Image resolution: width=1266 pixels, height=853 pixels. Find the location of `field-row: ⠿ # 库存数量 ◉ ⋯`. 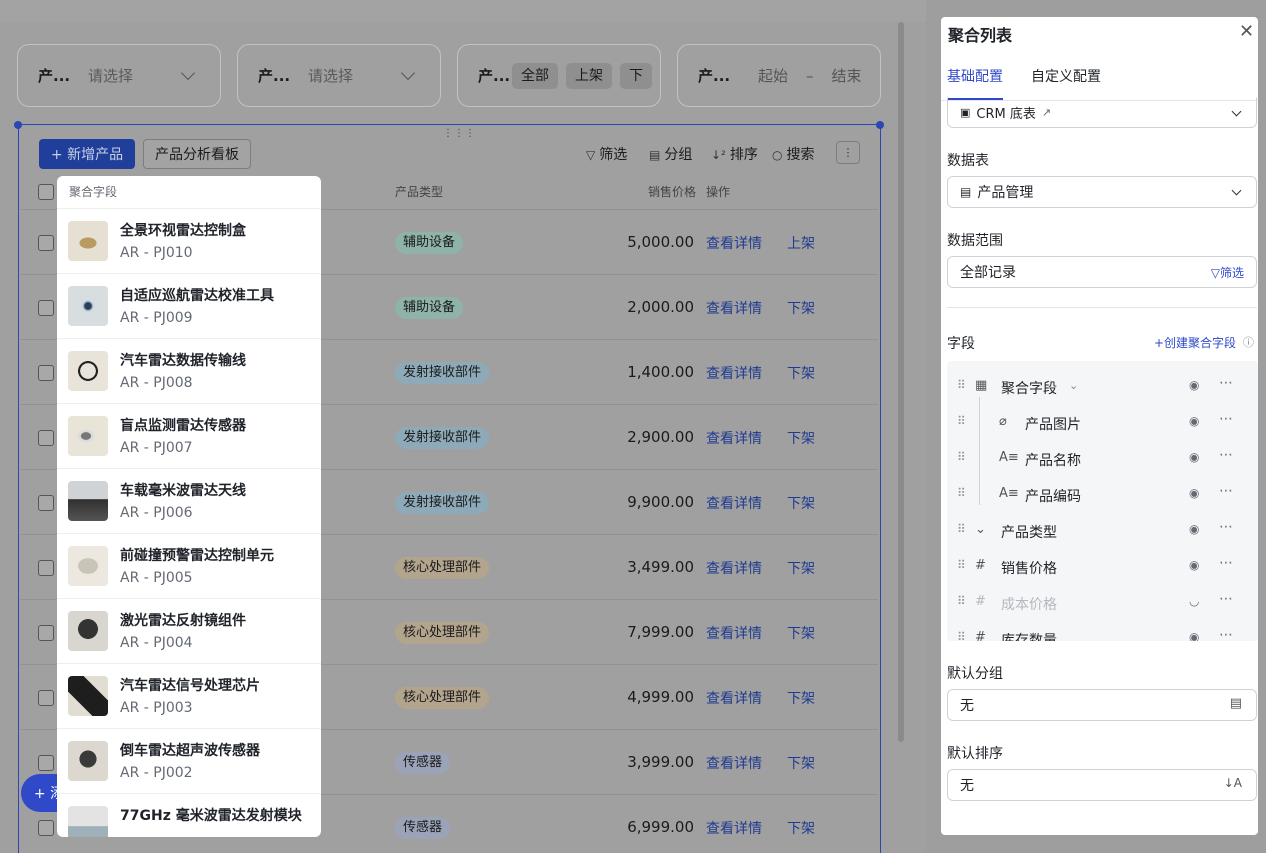

field-row: ⠿ # 库存数量 ◉ ⋯ is located at coordinates (1102, 631).